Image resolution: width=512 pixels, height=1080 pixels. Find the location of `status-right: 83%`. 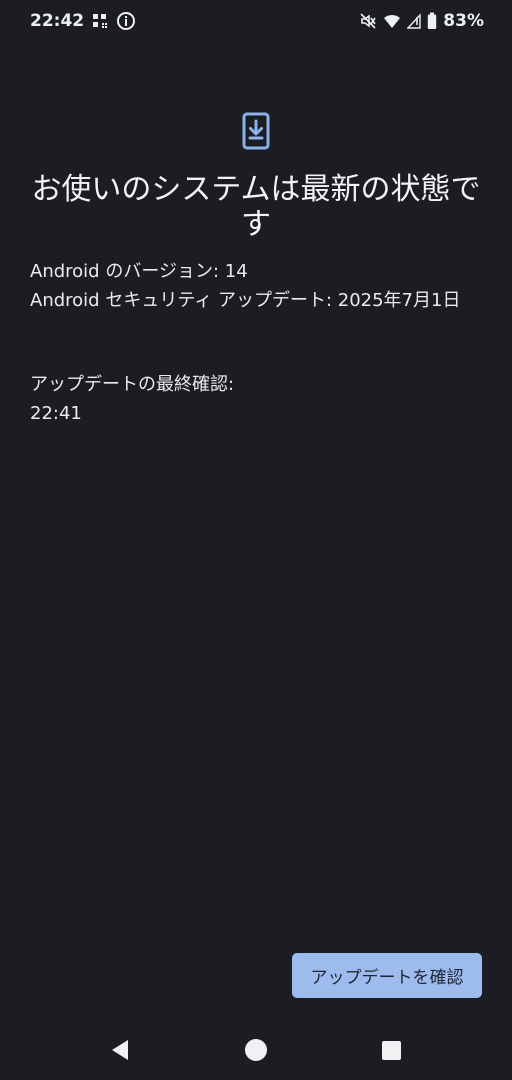

status-right: 83% is located at coordinates (421, 21).